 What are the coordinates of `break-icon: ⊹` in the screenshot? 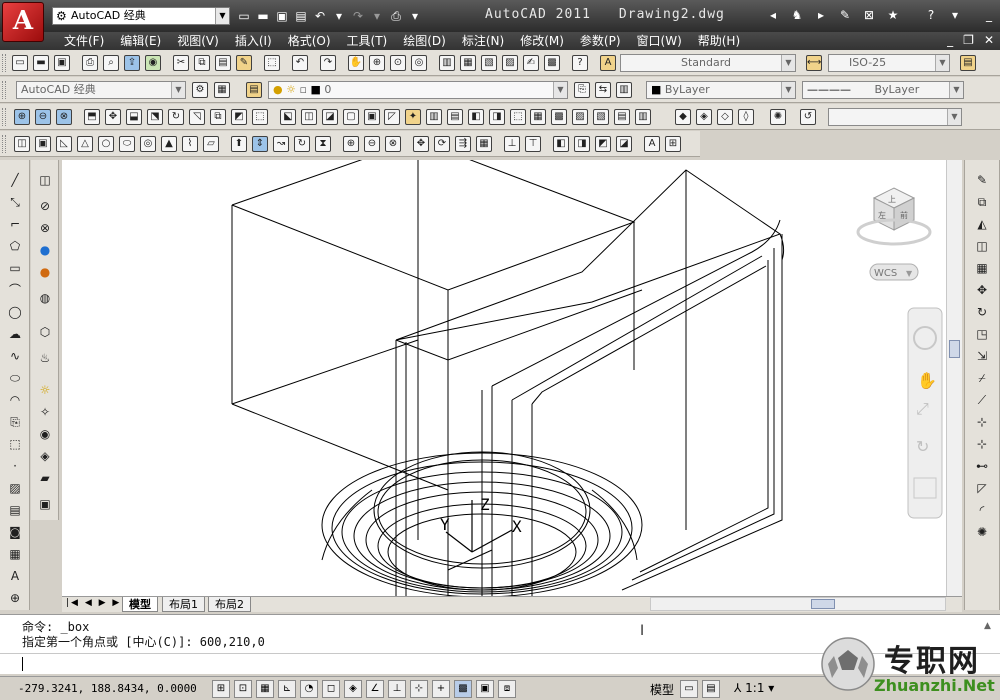 It's located at (982, 444).